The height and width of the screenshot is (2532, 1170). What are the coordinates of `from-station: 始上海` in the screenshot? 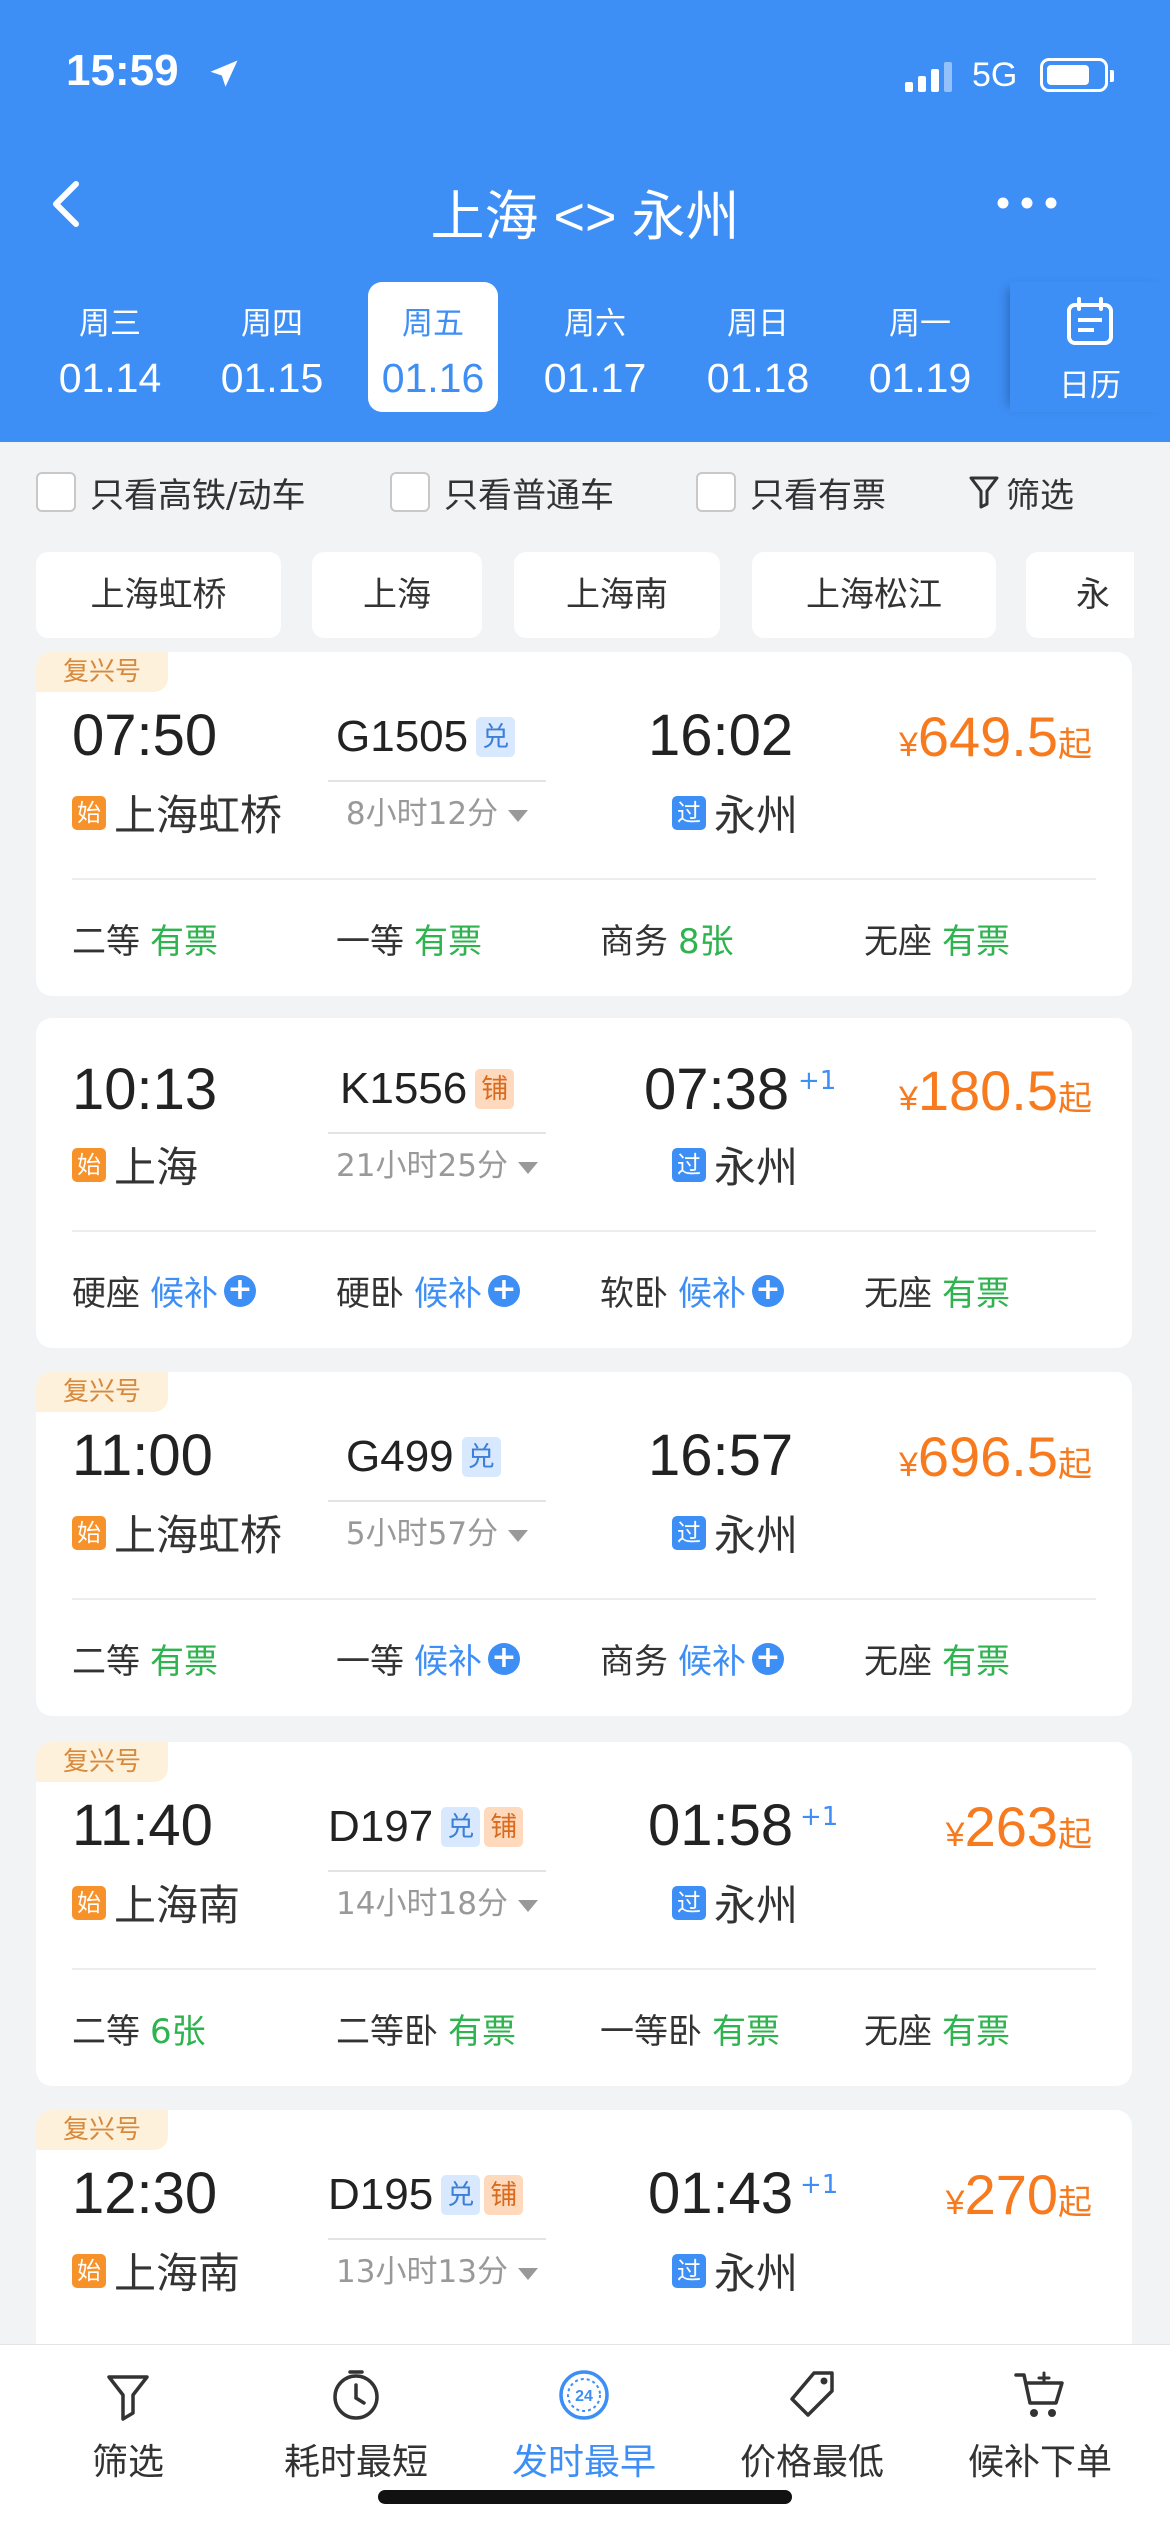 It's located at (135, 1164).